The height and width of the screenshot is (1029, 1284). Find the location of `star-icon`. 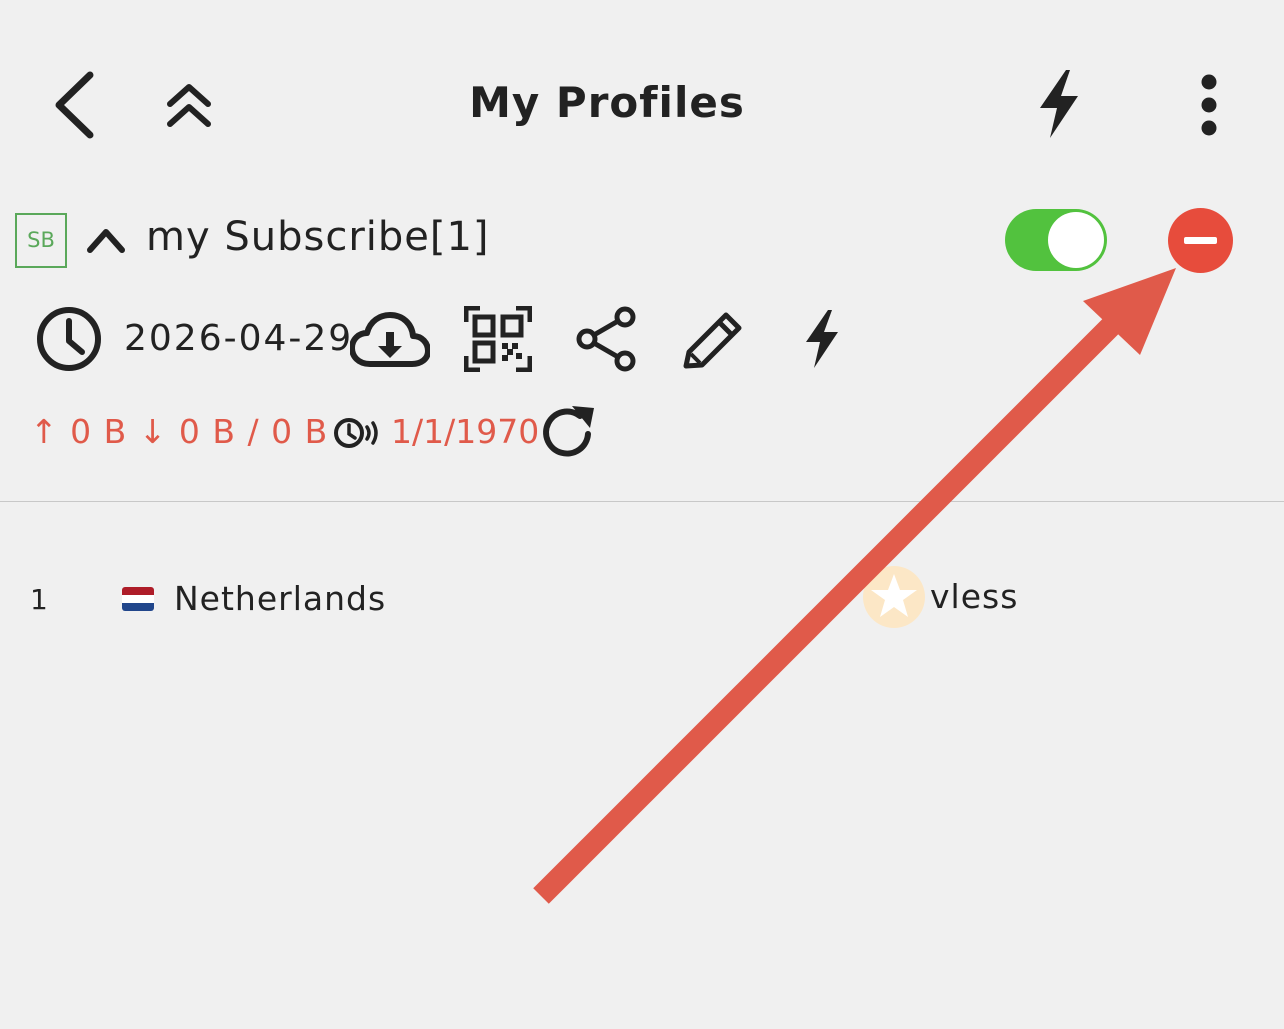

star-icon is located at coordinates (894, 595).